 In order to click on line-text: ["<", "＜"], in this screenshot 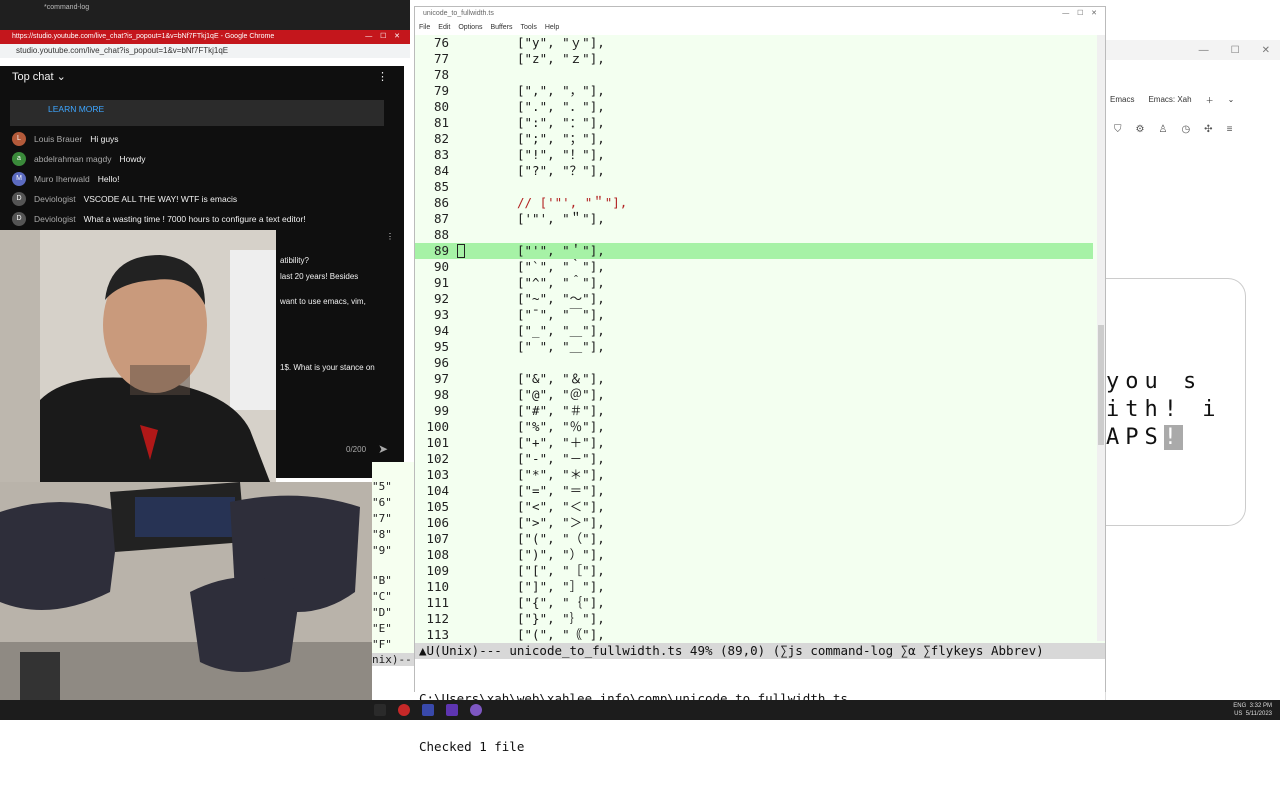, I will do `click(561, 506)`.